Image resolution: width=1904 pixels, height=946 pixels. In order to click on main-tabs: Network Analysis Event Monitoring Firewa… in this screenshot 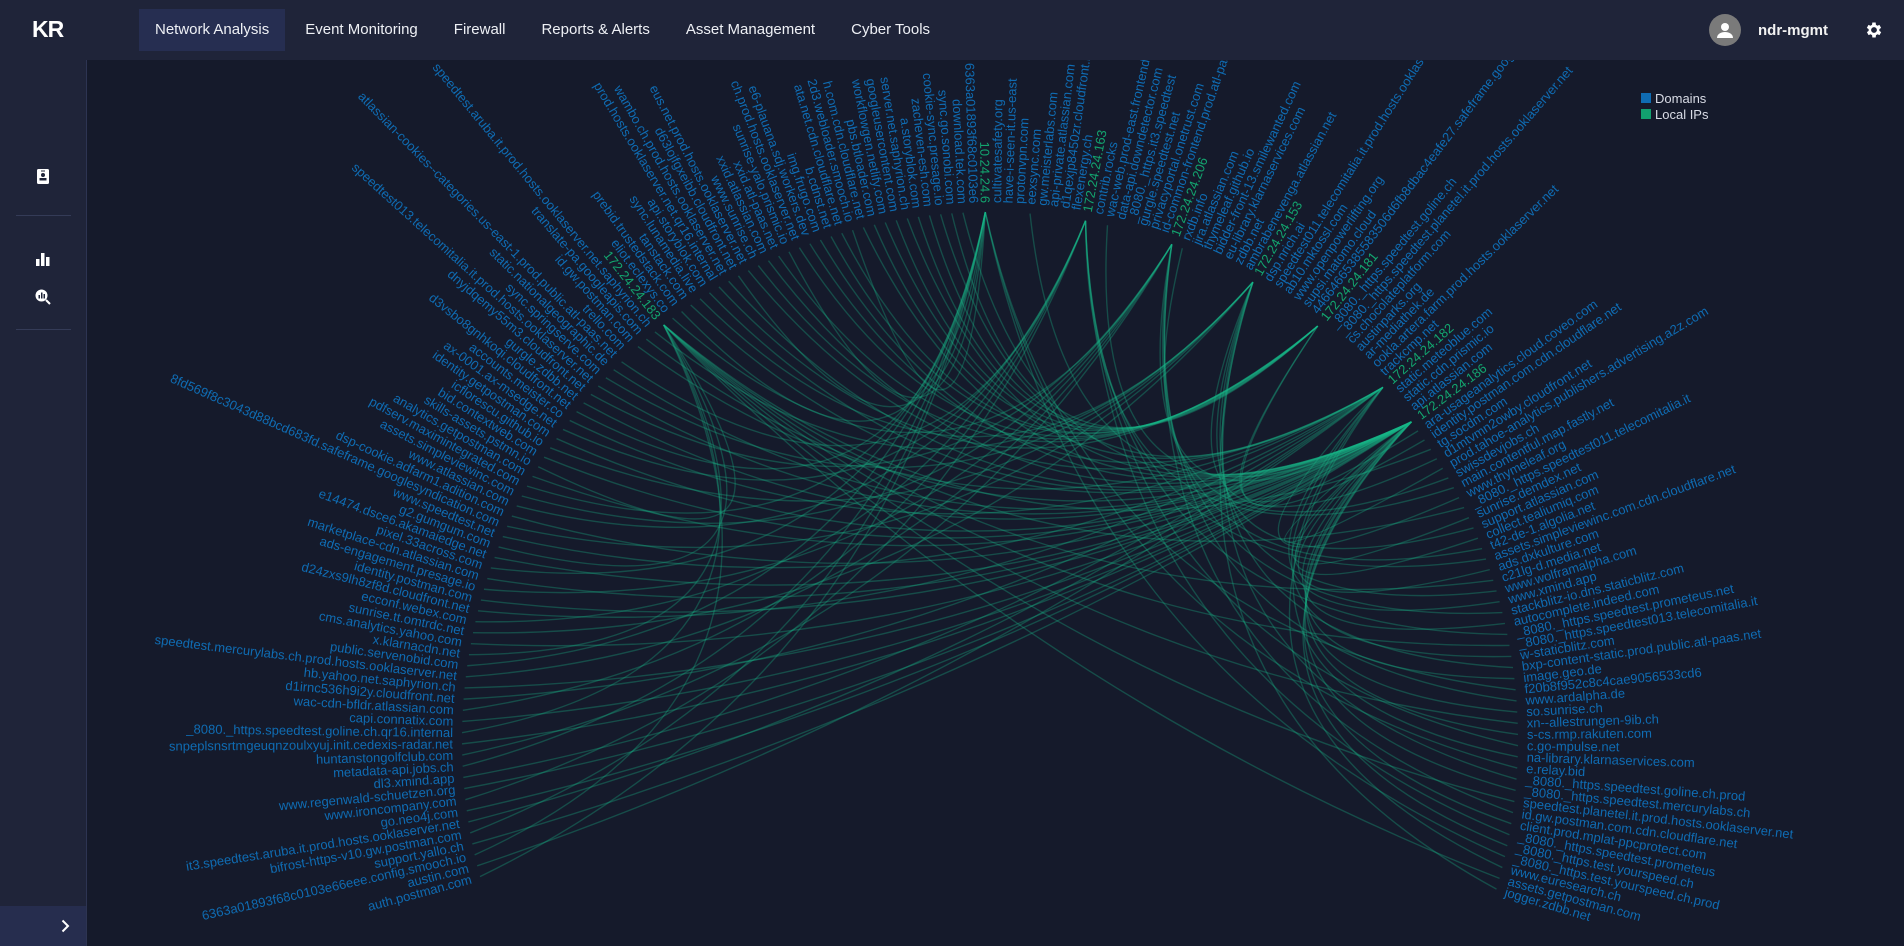, I will do `click(542, 30)`.